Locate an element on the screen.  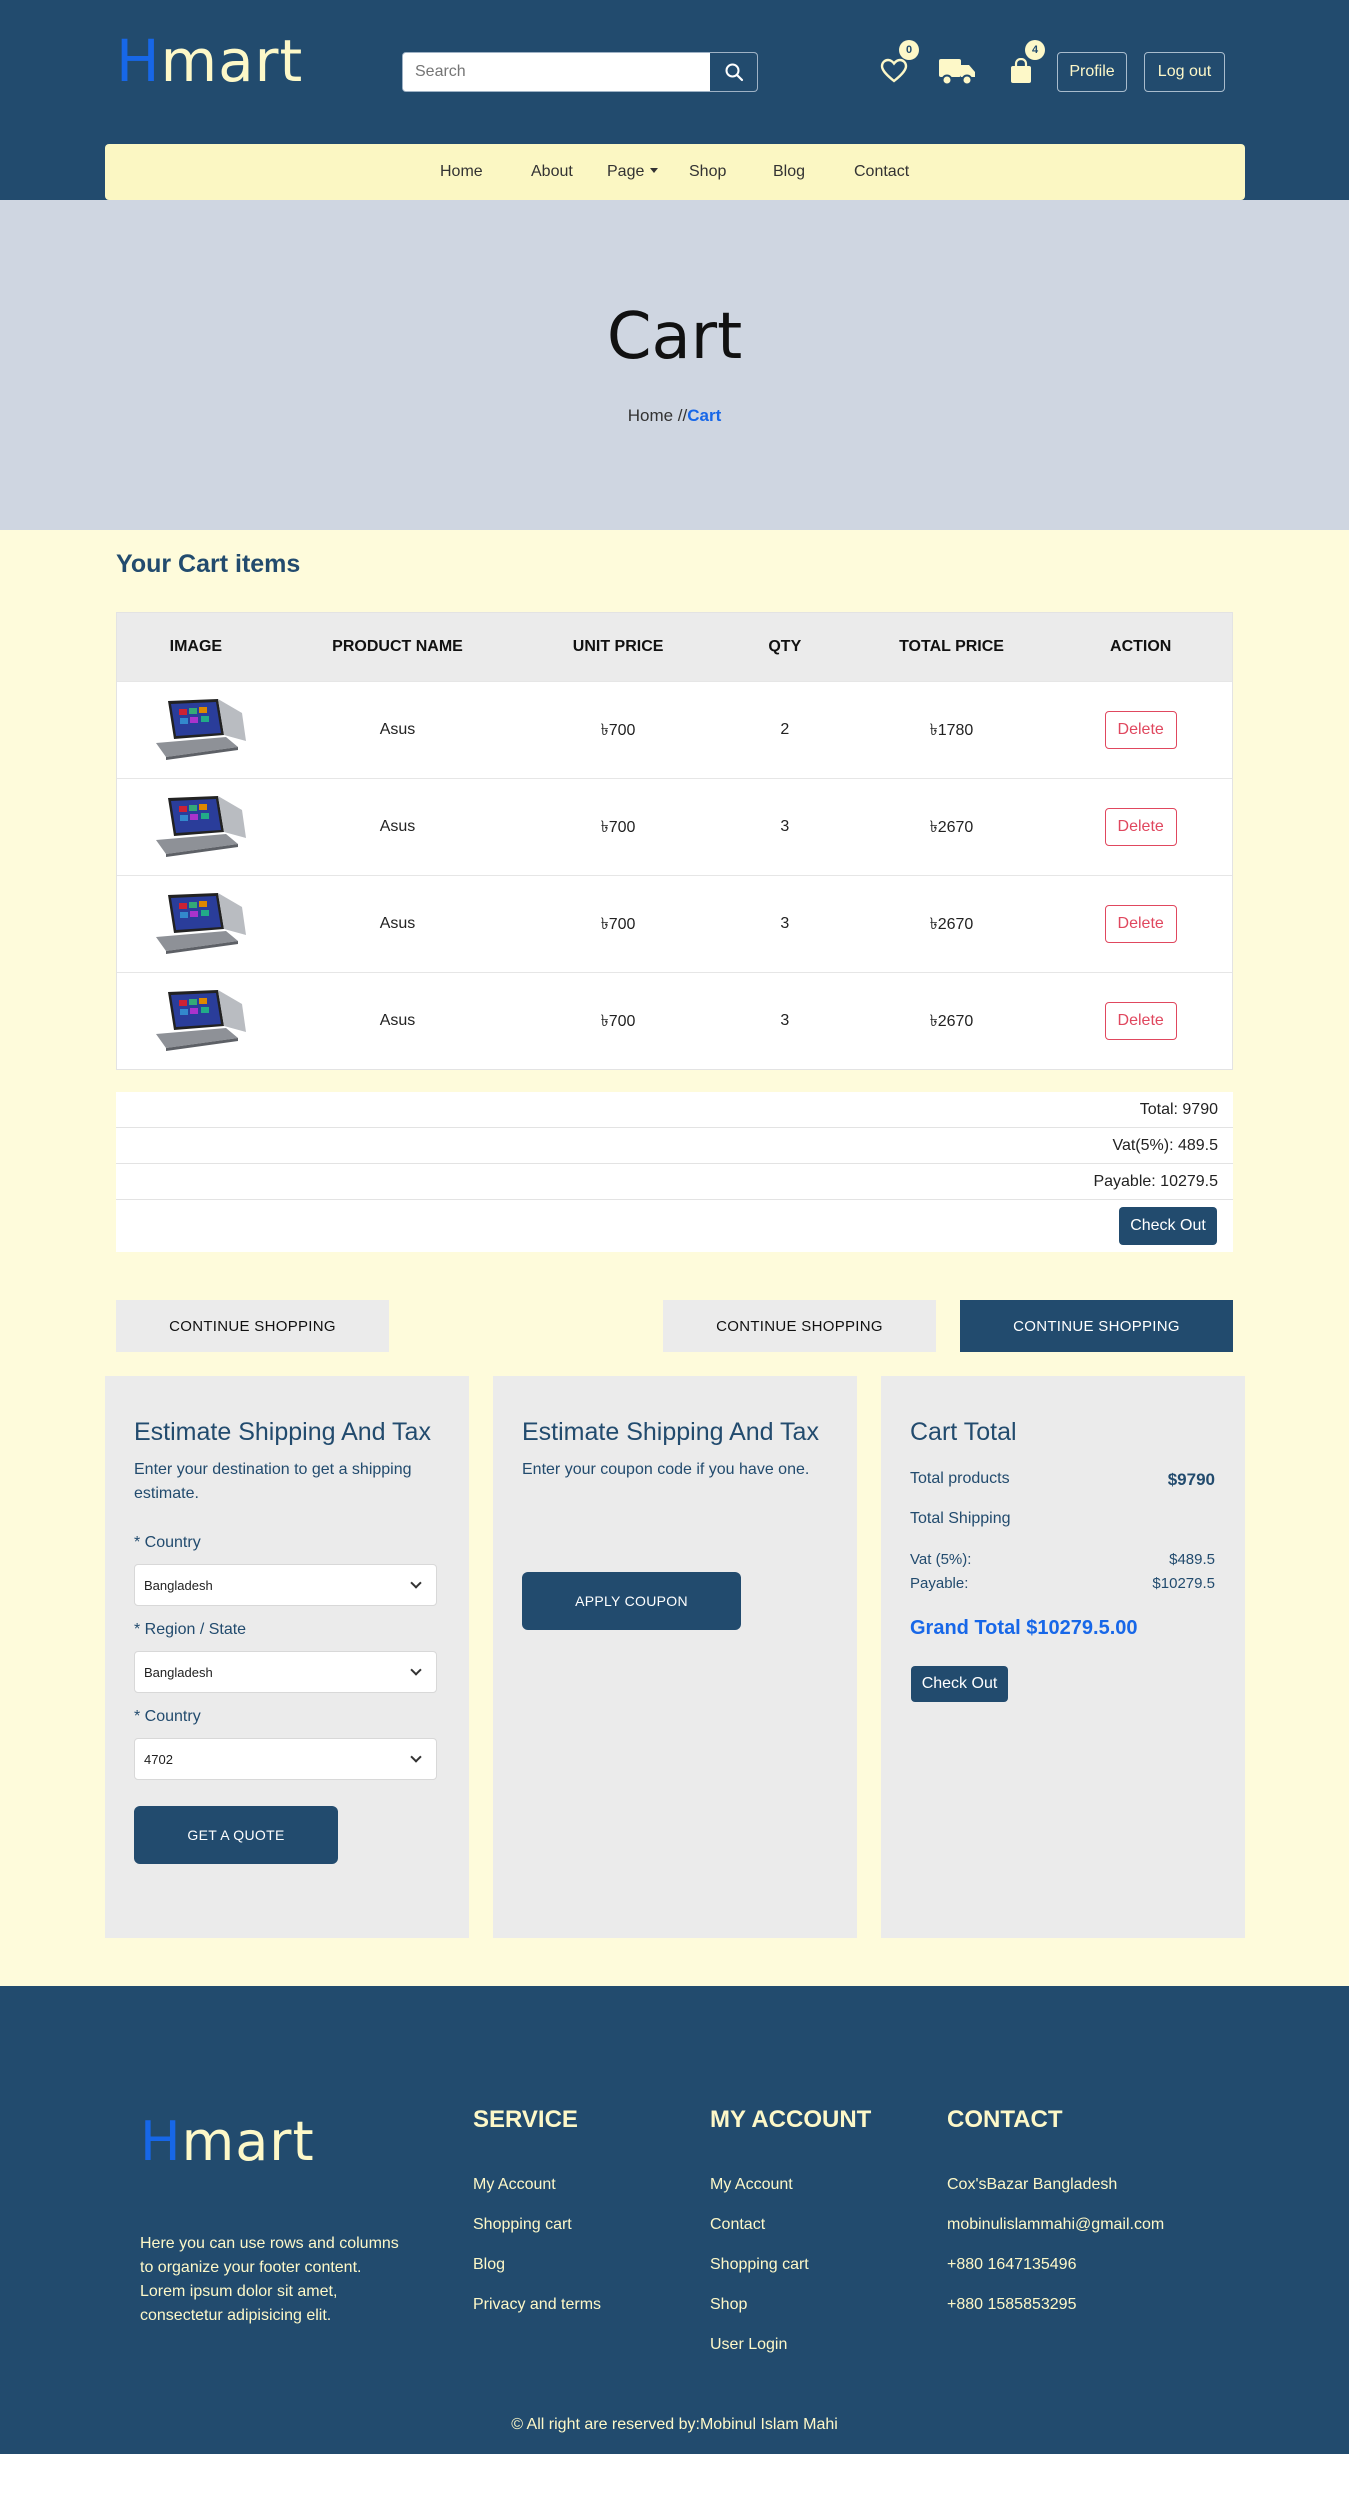
quantity: 3 is located at coordinates (785, 826).